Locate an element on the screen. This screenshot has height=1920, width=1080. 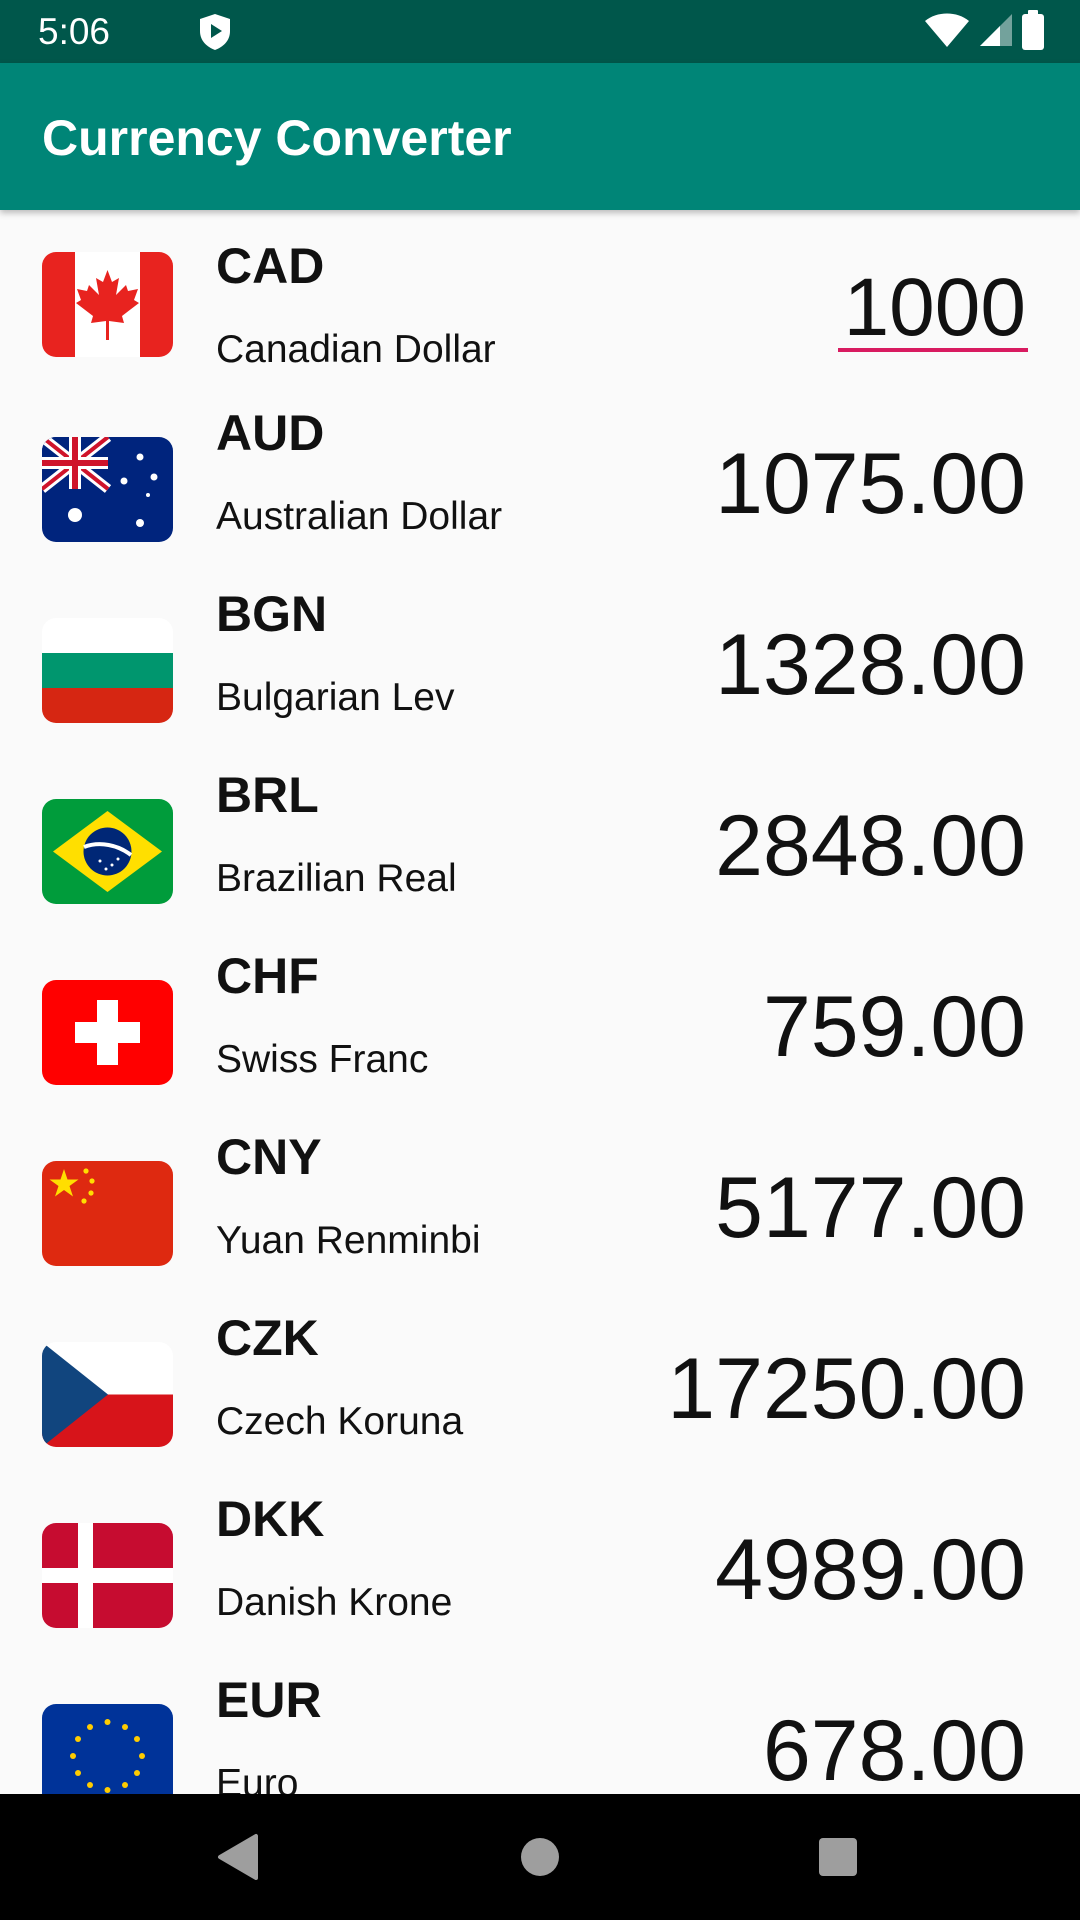
currency-name: Brazilian Real is located at coordinates (336, 878).